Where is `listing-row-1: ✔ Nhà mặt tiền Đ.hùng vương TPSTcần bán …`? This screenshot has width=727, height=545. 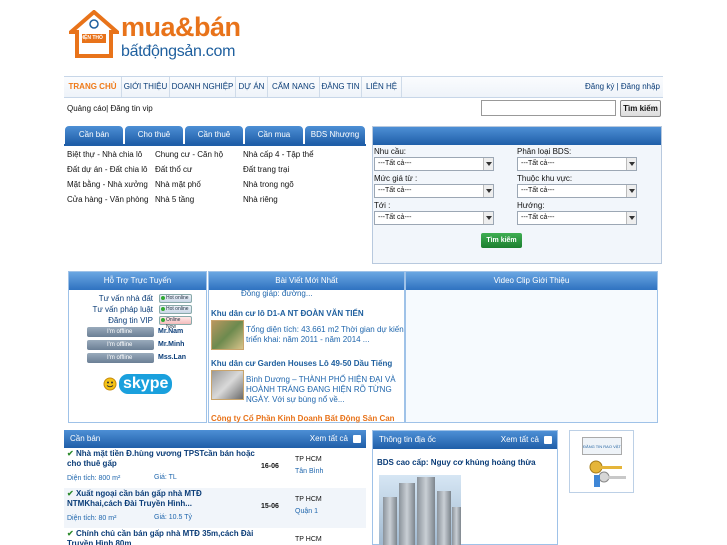
listing-row-1: ✔ Nhà mặt tiền Đ.hùng vương TPSTcần bán … is located at coordinates (215, 468).